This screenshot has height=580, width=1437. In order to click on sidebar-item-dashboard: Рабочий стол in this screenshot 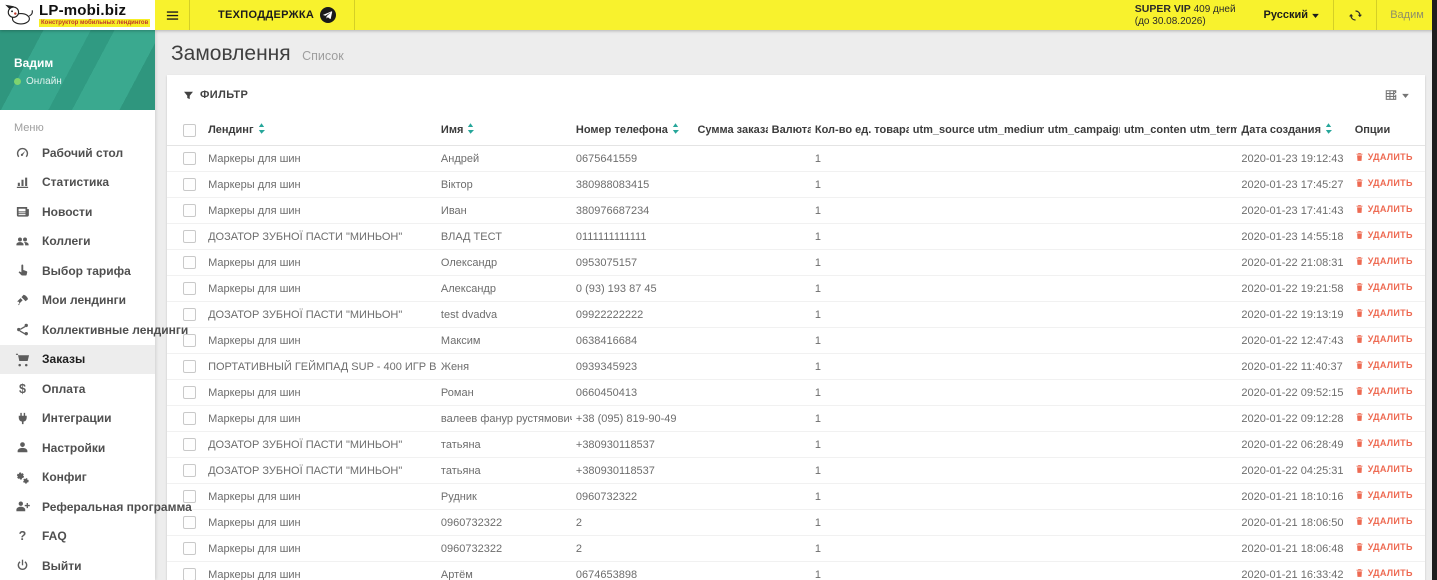, I will do `click(77, 153)`.